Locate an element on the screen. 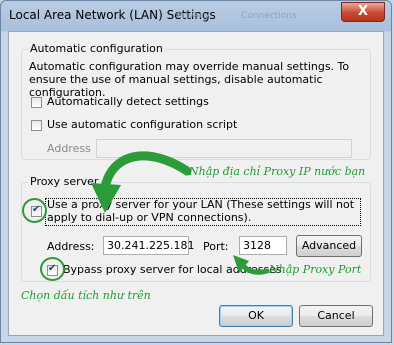 The height and width of the screenshot is (345, 394). ip-arrow is located at coordinates (146, 171).